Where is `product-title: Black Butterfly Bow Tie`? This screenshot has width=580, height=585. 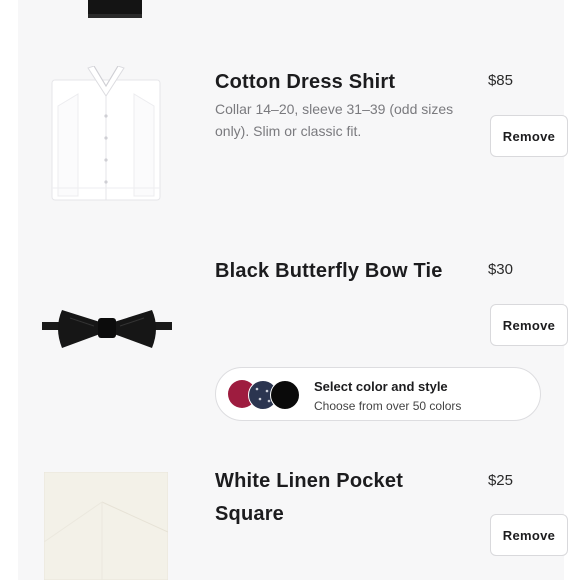
product-title: Black Butterfly Bow Tie is located at coordinates (329, 271).